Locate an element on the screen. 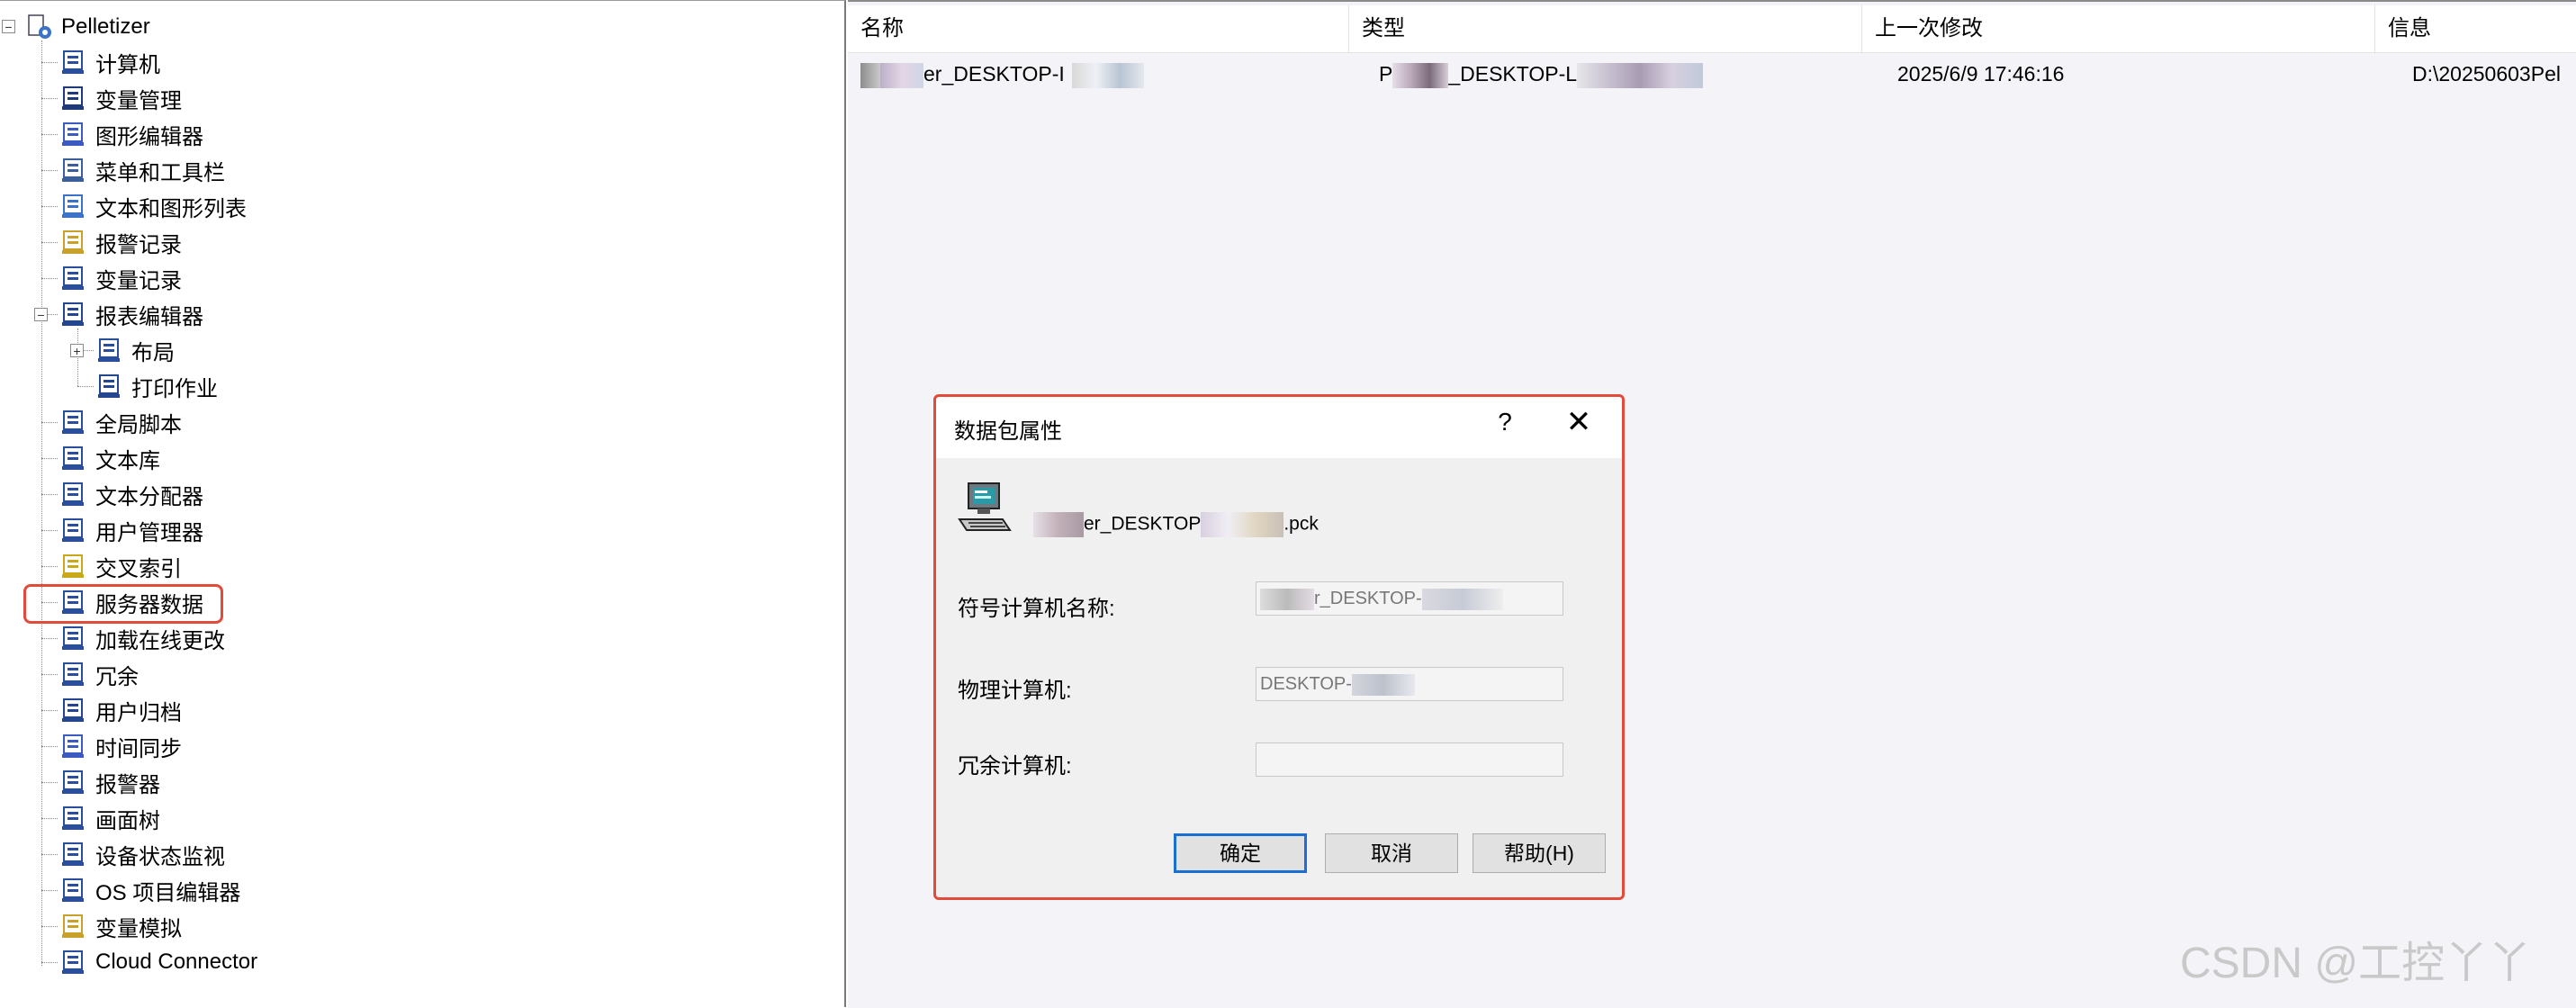 The height and width of the screenshot is (1008, 2576). cross-reference-icon is located at coordinates (73, 566).